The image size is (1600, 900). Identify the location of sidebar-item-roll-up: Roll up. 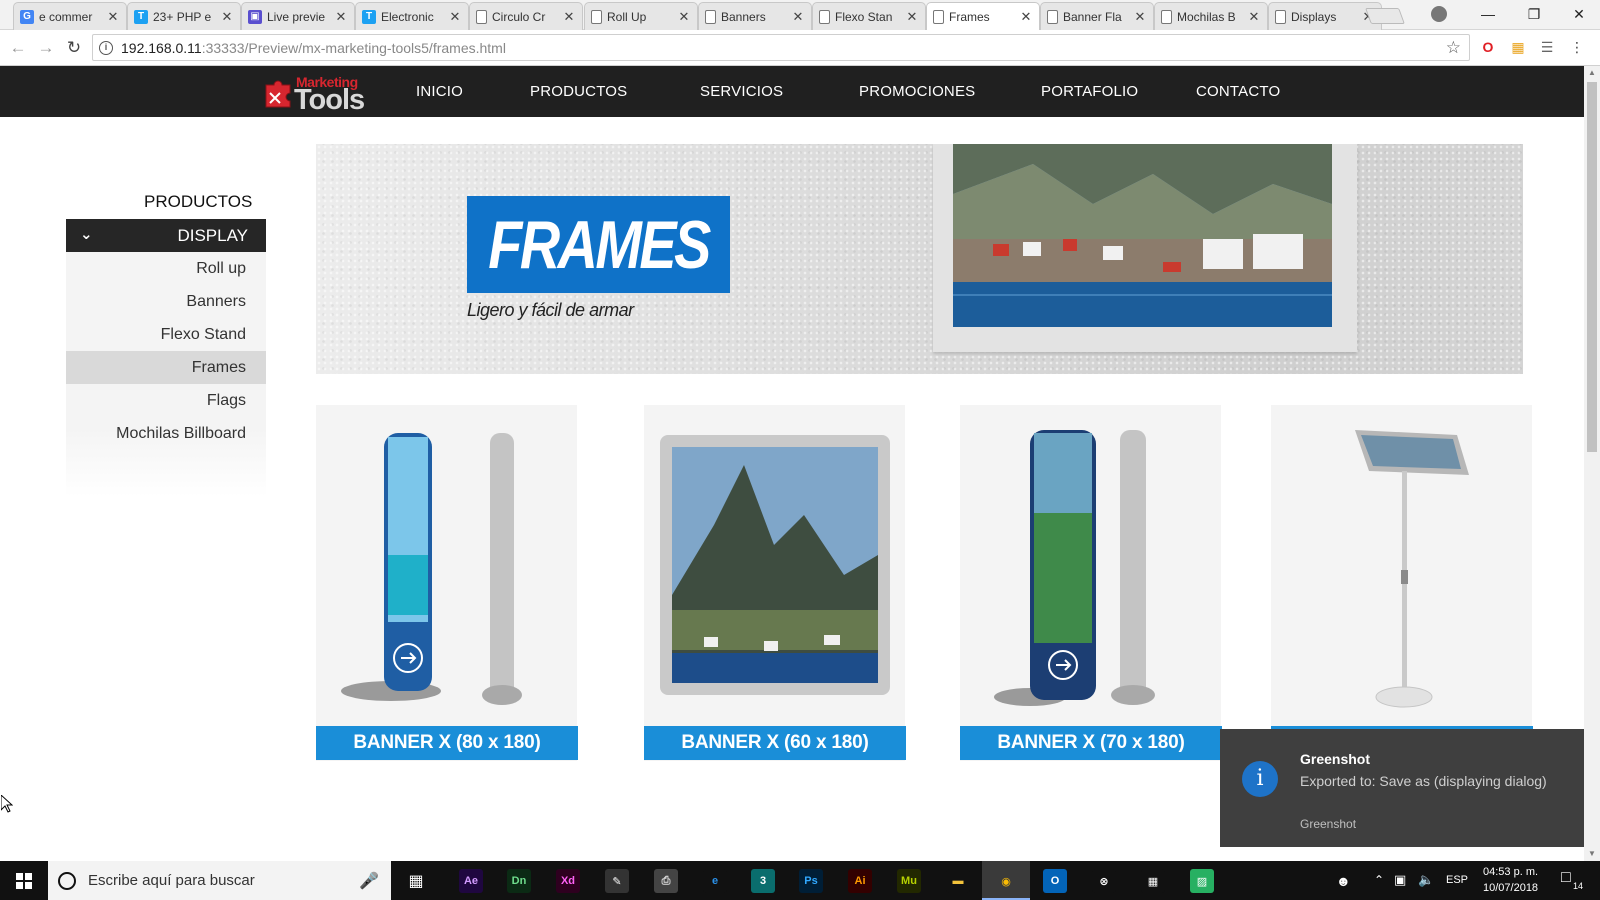
(166, 268).